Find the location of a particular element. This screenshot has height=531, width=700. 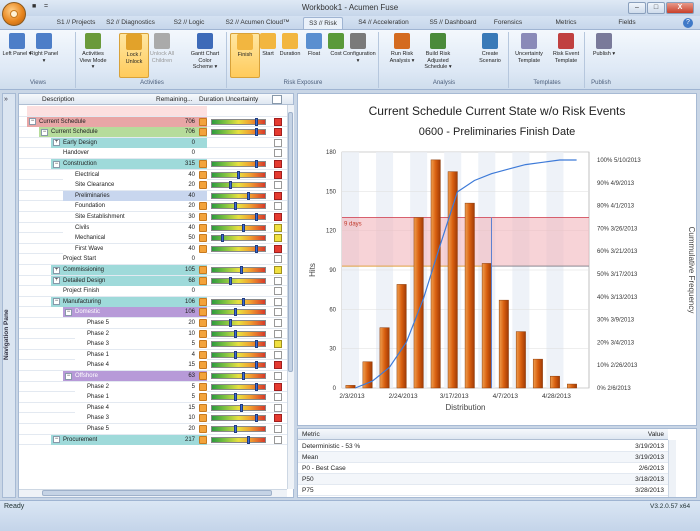

ribbon-button-16: Risk Event Template is located at coordinates (566, 55).